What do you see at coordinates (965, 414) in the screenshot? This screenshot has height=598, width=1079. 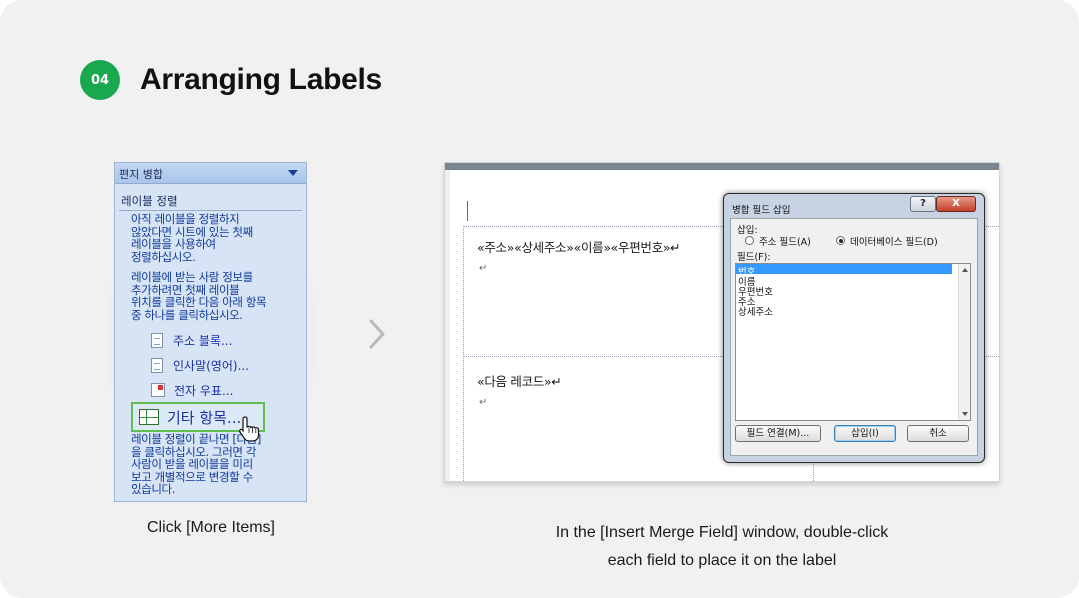 I see `scroll-down-icon` at bounding box center [965, 414].